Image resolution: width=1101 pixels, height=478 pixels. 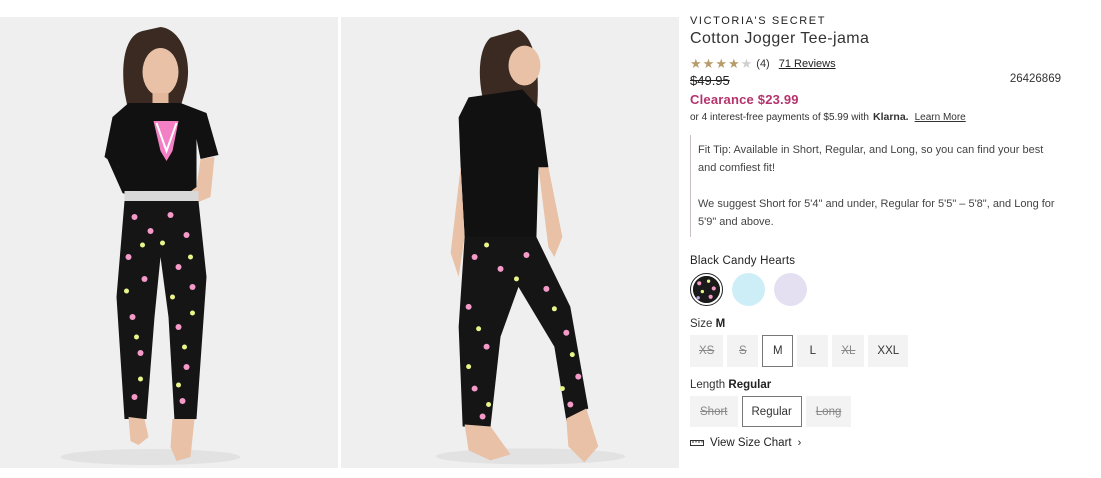 I want to click on length-option-regular: Regular, so click(x=771, y=411).